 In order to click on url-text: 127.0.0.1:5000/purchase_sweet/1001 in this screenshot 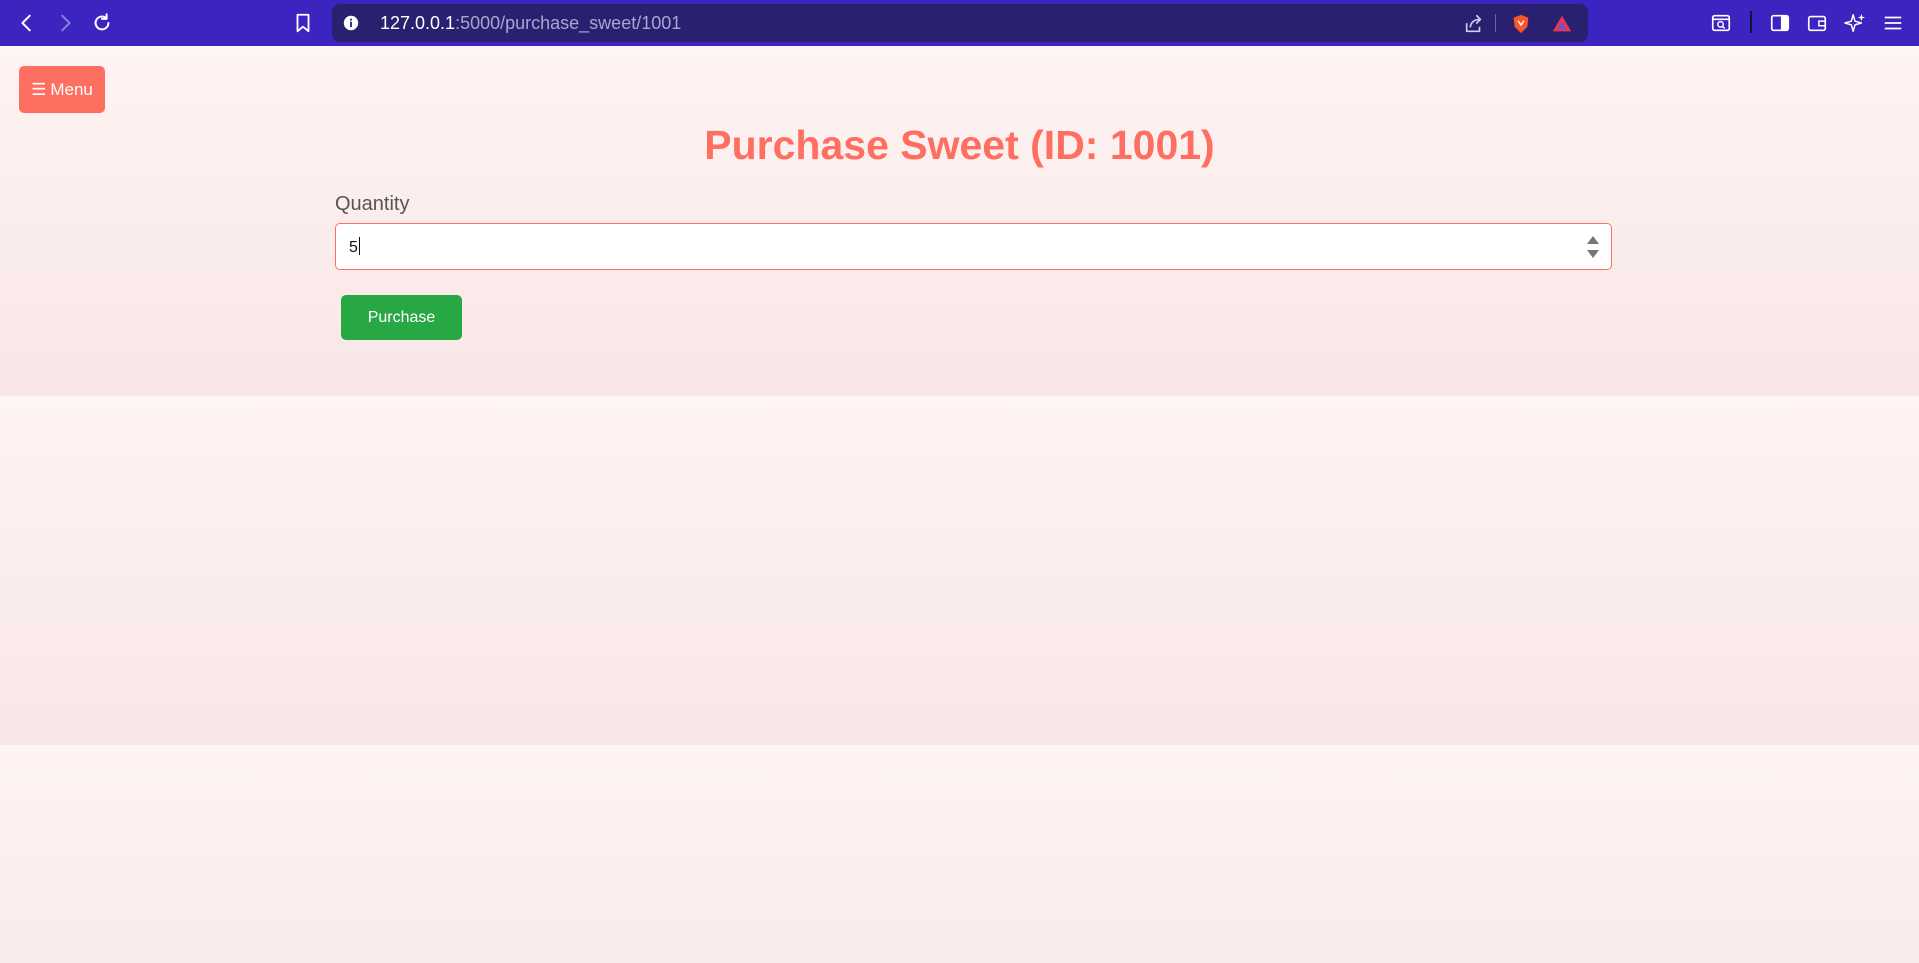, I will do `click(530, 23)`.